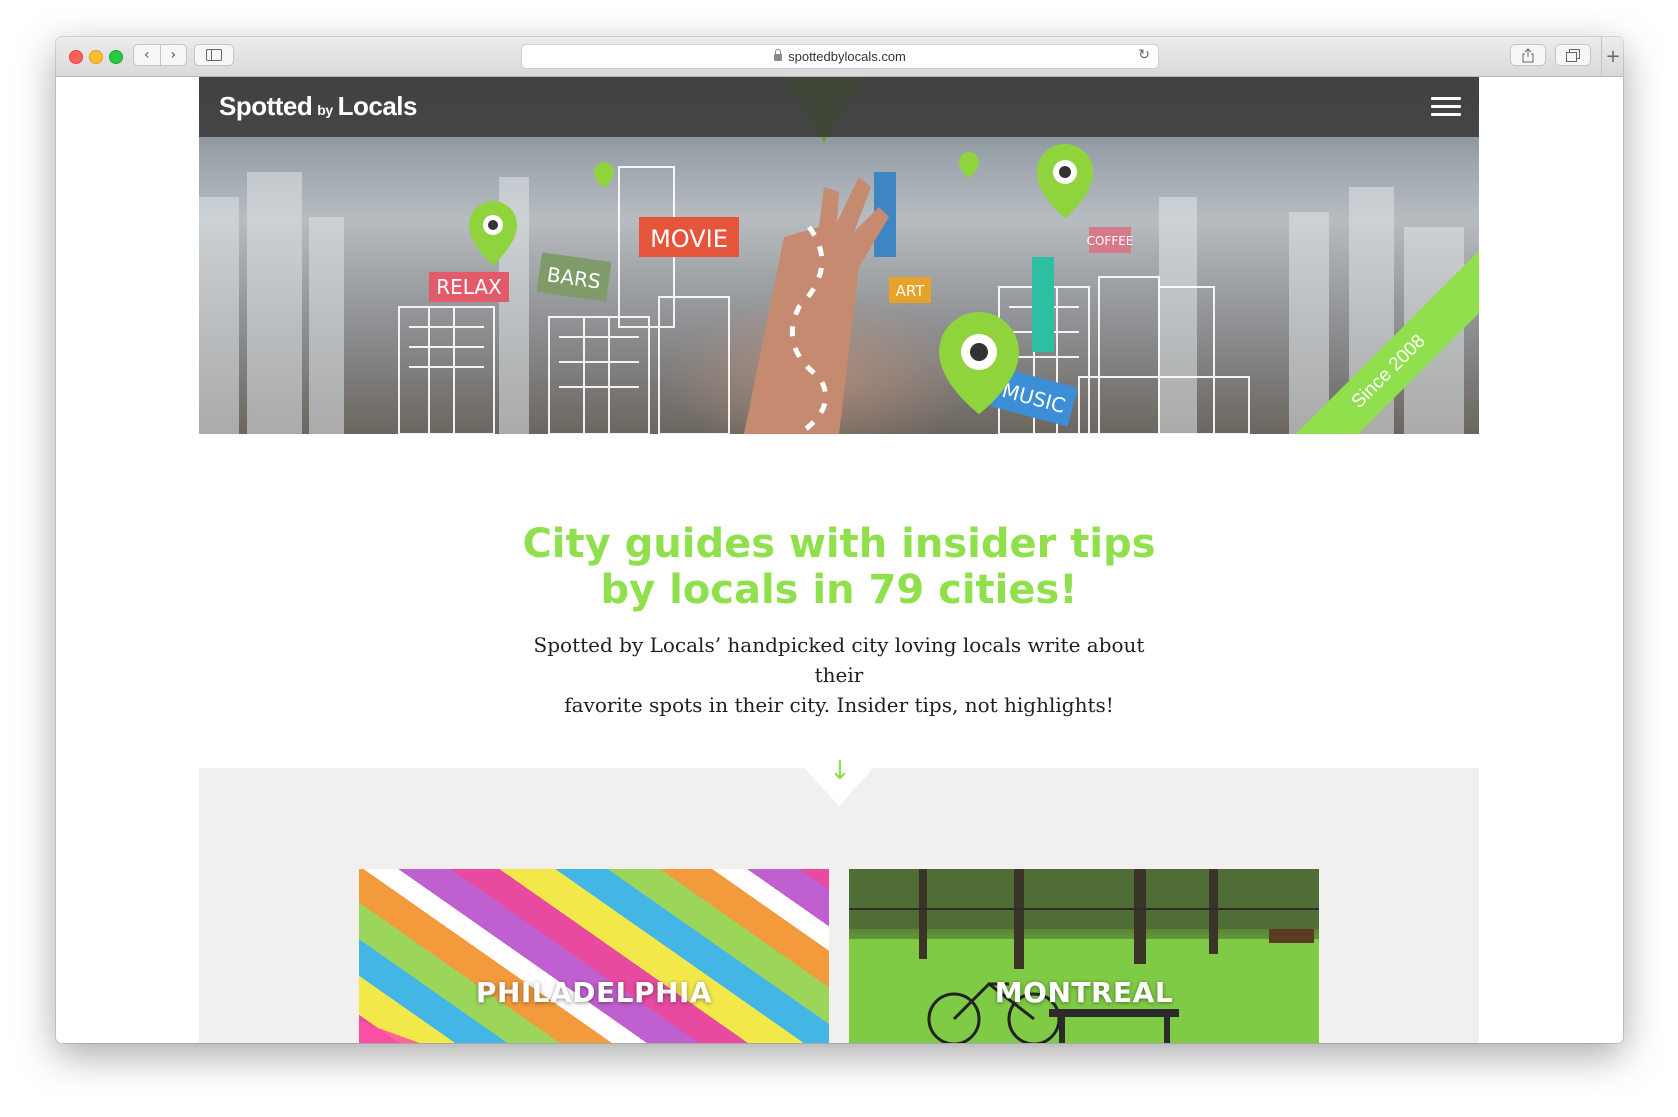 The image size is (1678, 1117). What do you see at coordinates (76, 57) in the screenshot?
I see `close-window-button` at bounding box center [76, 57].